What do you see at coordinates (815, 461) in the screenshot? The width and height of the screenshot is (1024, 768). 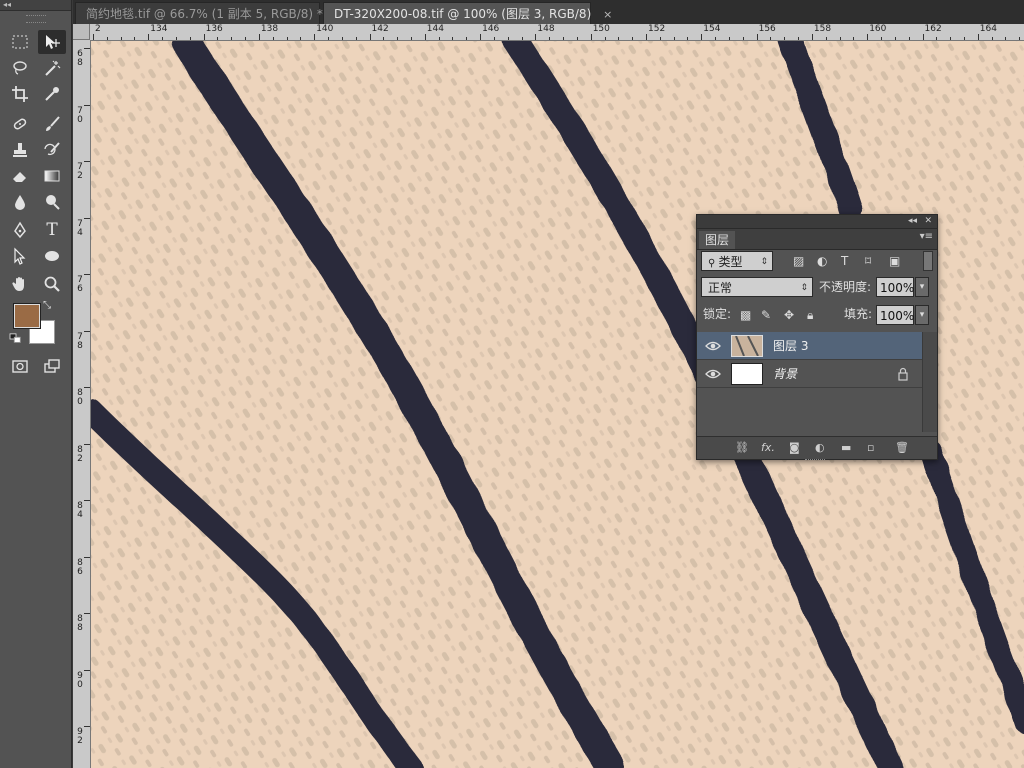 I see `panel-resize-grip` at bounding box center [815, 461].